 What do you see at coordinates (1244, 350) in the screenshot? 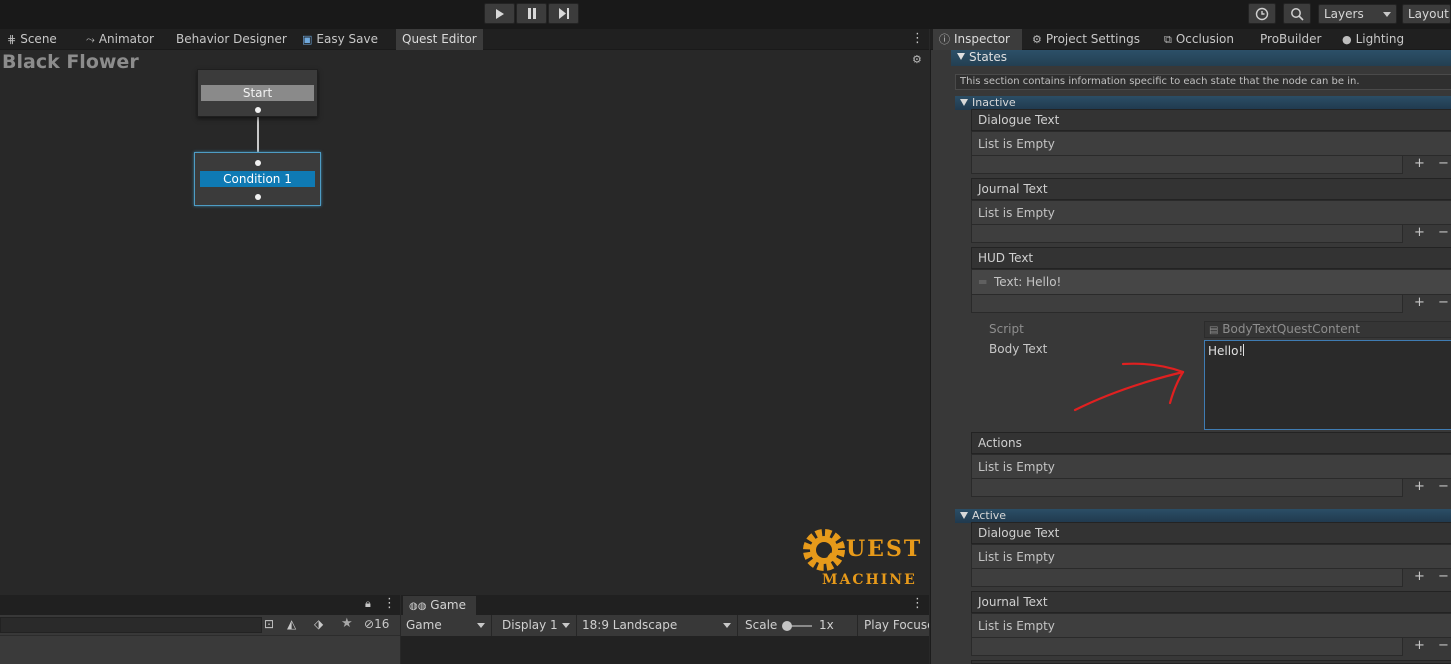
I see `text-cursor` at bounding box center [1244, 350].